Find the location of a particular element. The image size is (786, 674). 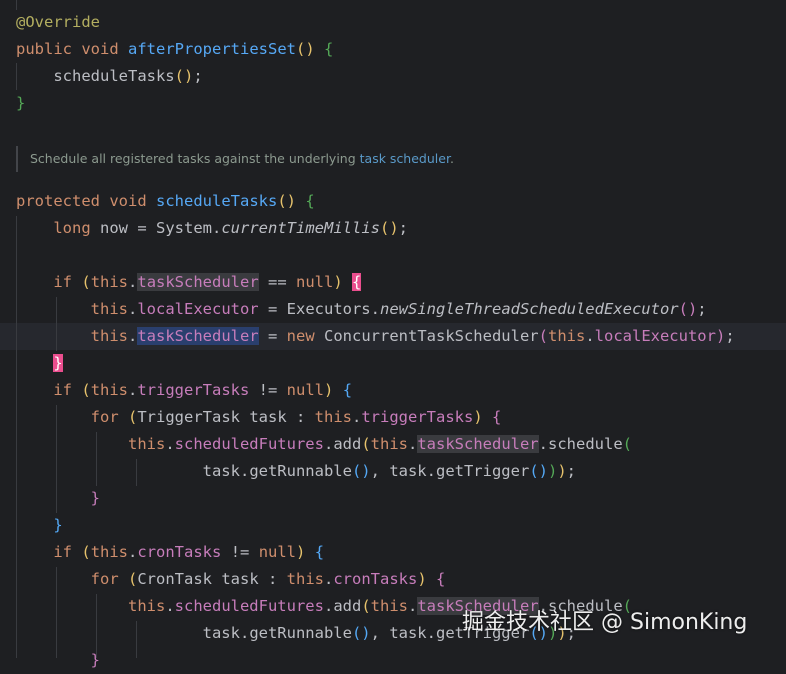

code-line: scheduleTasks(); is located at coordinates (128, 76).